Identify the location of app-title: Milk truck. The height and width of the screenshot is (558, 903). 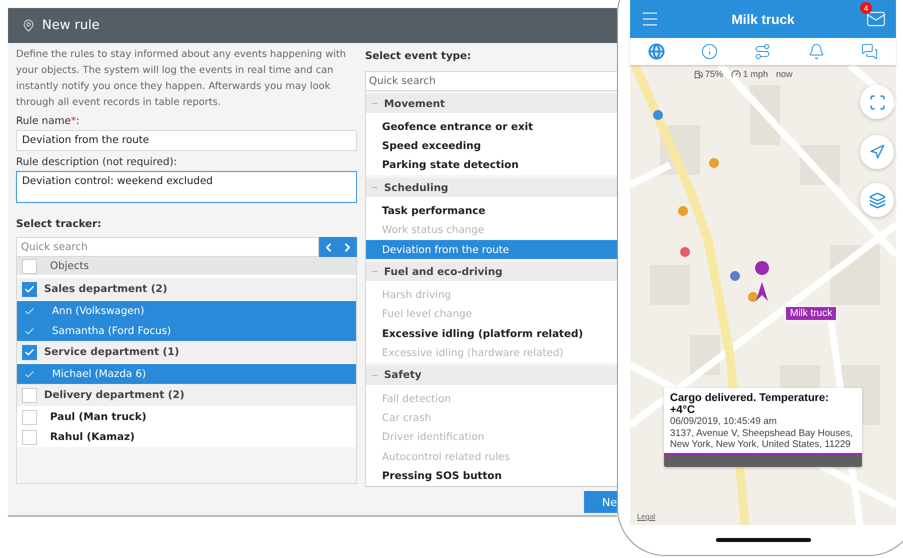
(763, 19).